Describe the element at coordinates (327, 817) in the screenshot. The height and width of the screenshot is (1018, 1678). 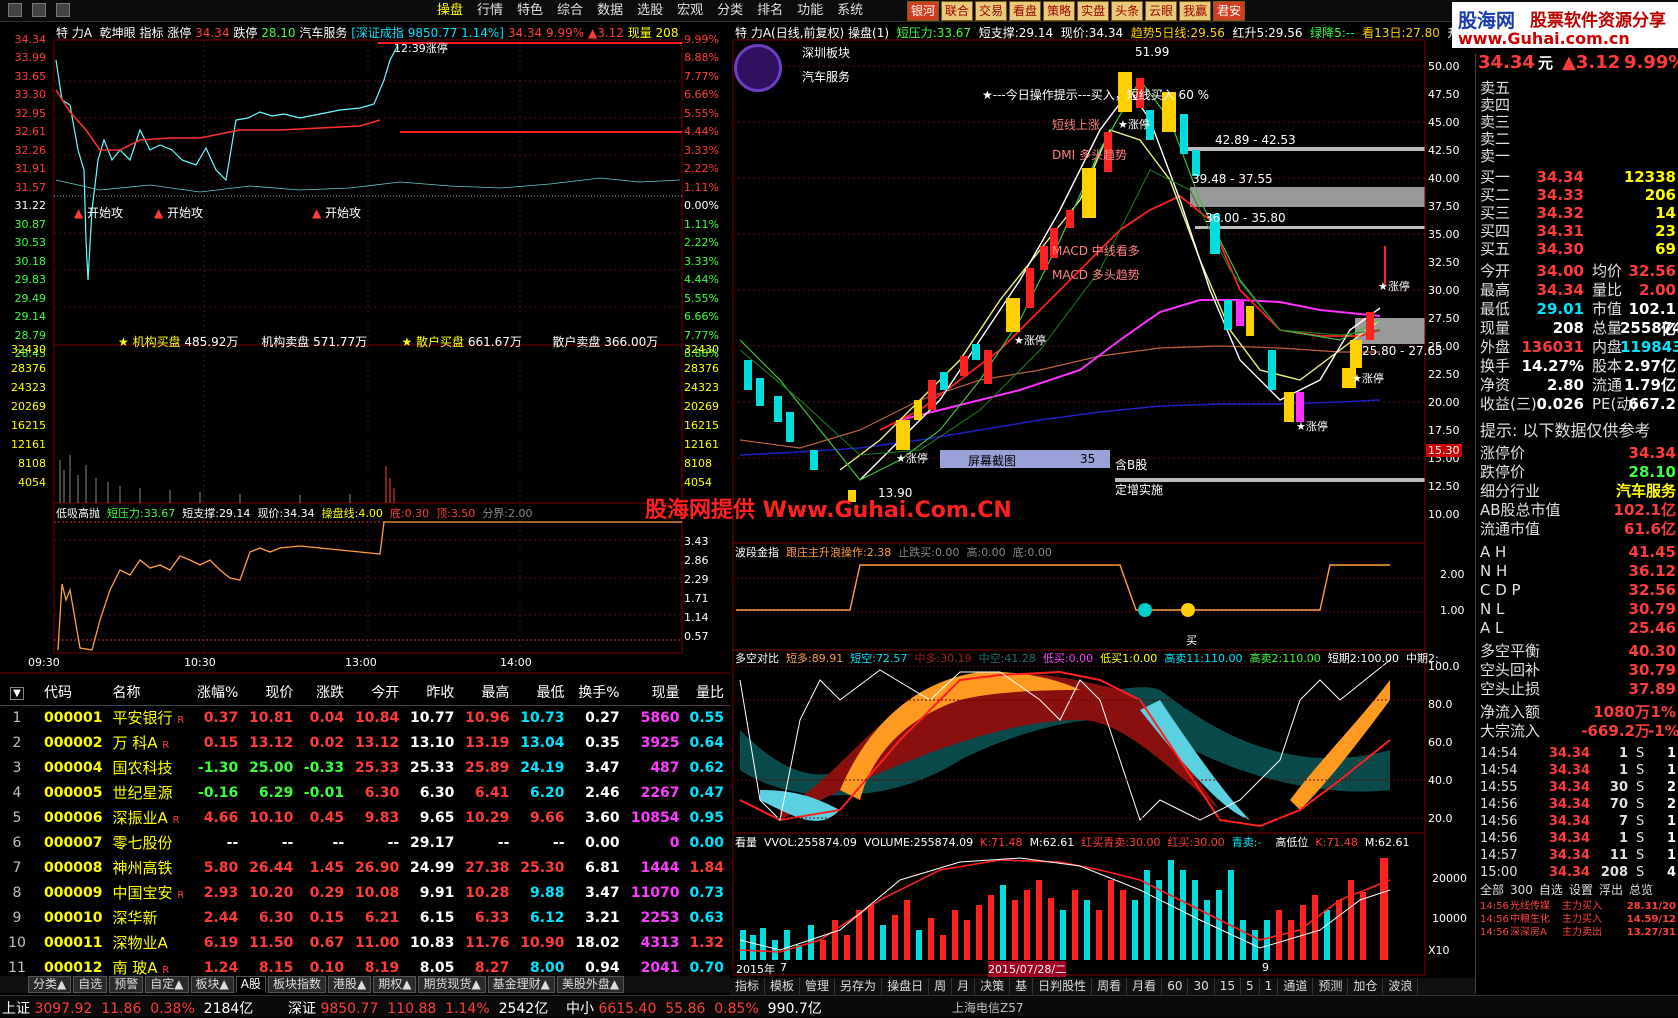
I see `chg-cell: 0.45` at that location.